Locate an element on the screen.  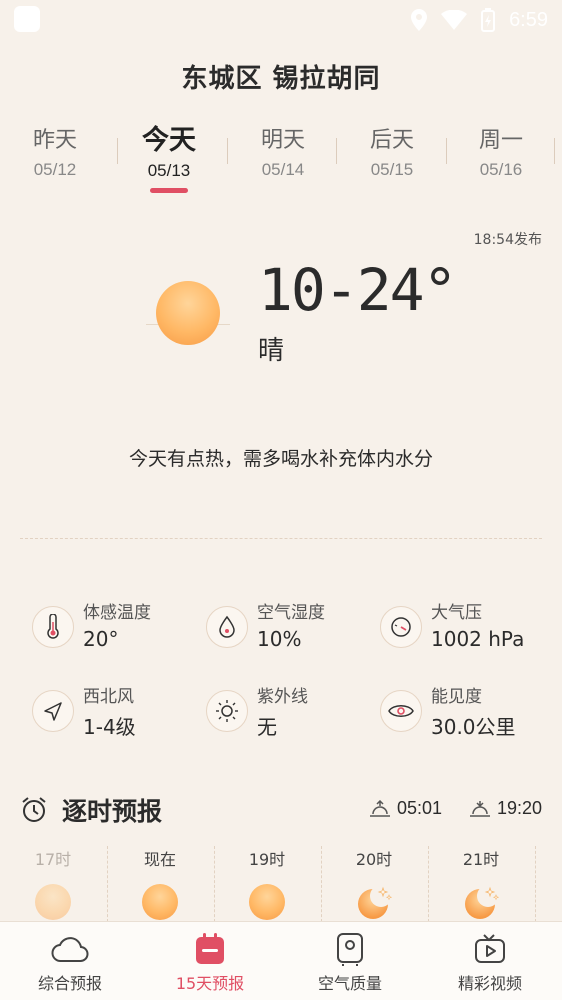
nav-comprehensive-forecast: 综合预报 is located at coordinates (70, 963).